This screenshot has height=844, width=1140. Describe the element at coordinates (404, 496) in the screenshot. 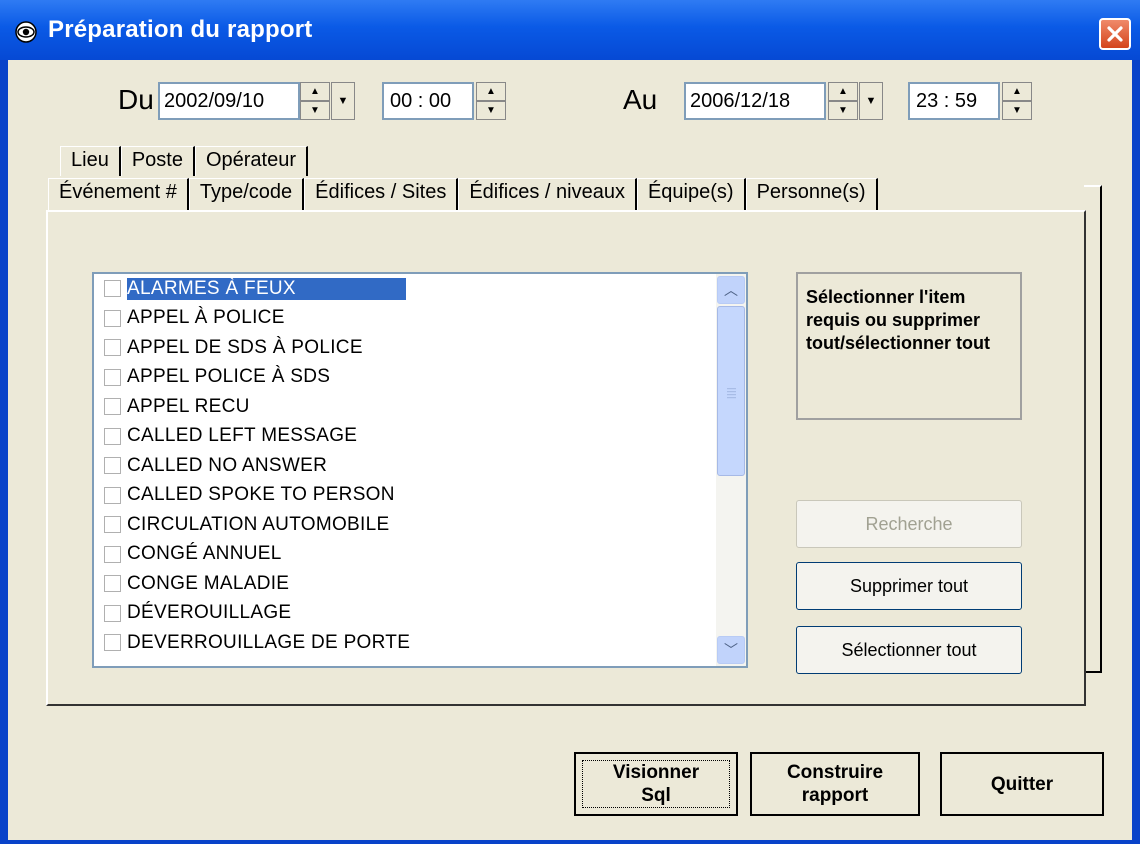

I see `list-item: CALLED SPOKE TO PERSON` at that location.